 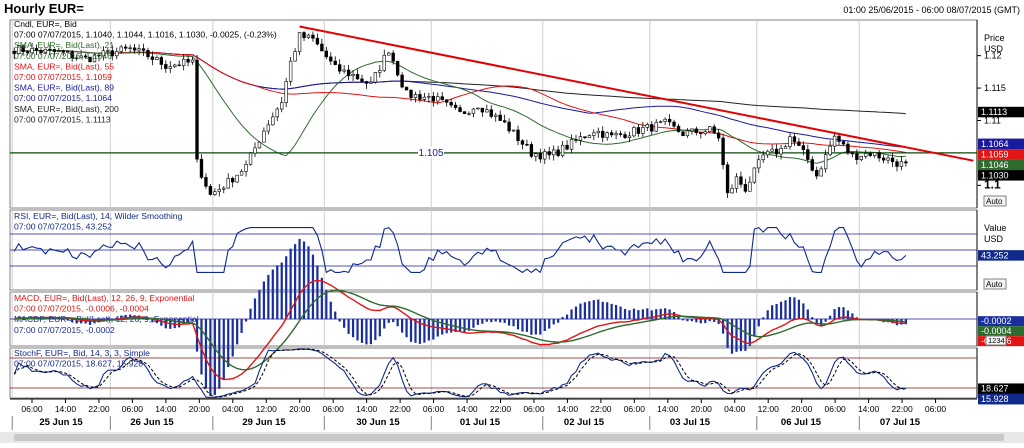 I want to click on main-legend-entry: SMA, EUR=, Bid(Last), 89, so click(x=64, y=88).